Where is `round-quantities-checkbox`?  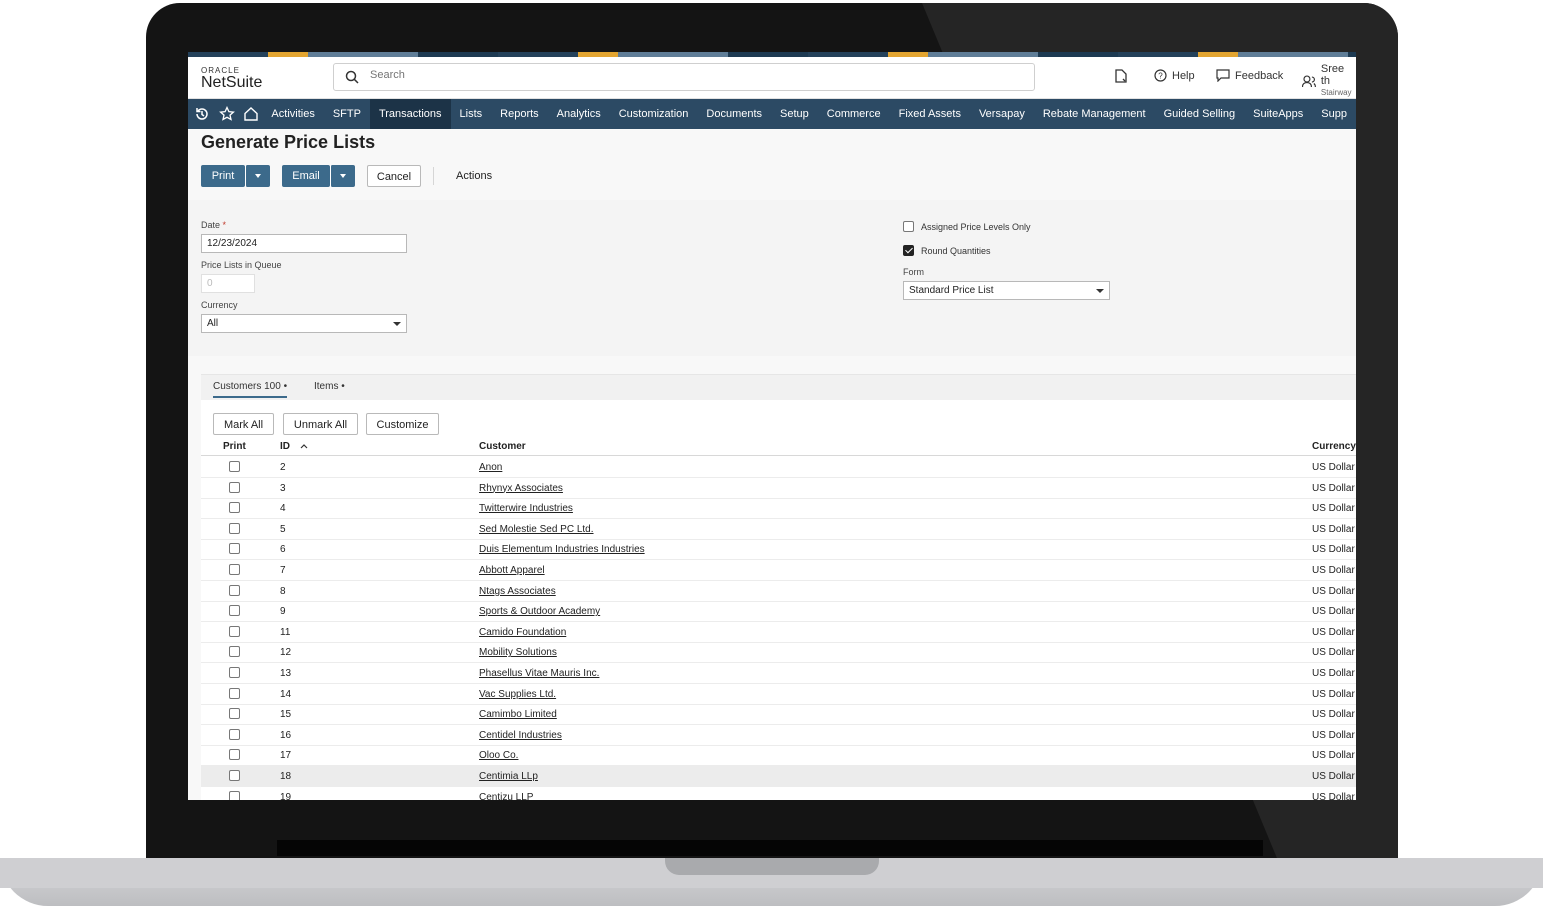
round-quantities-checkbox is located at coordinates (908, 250).